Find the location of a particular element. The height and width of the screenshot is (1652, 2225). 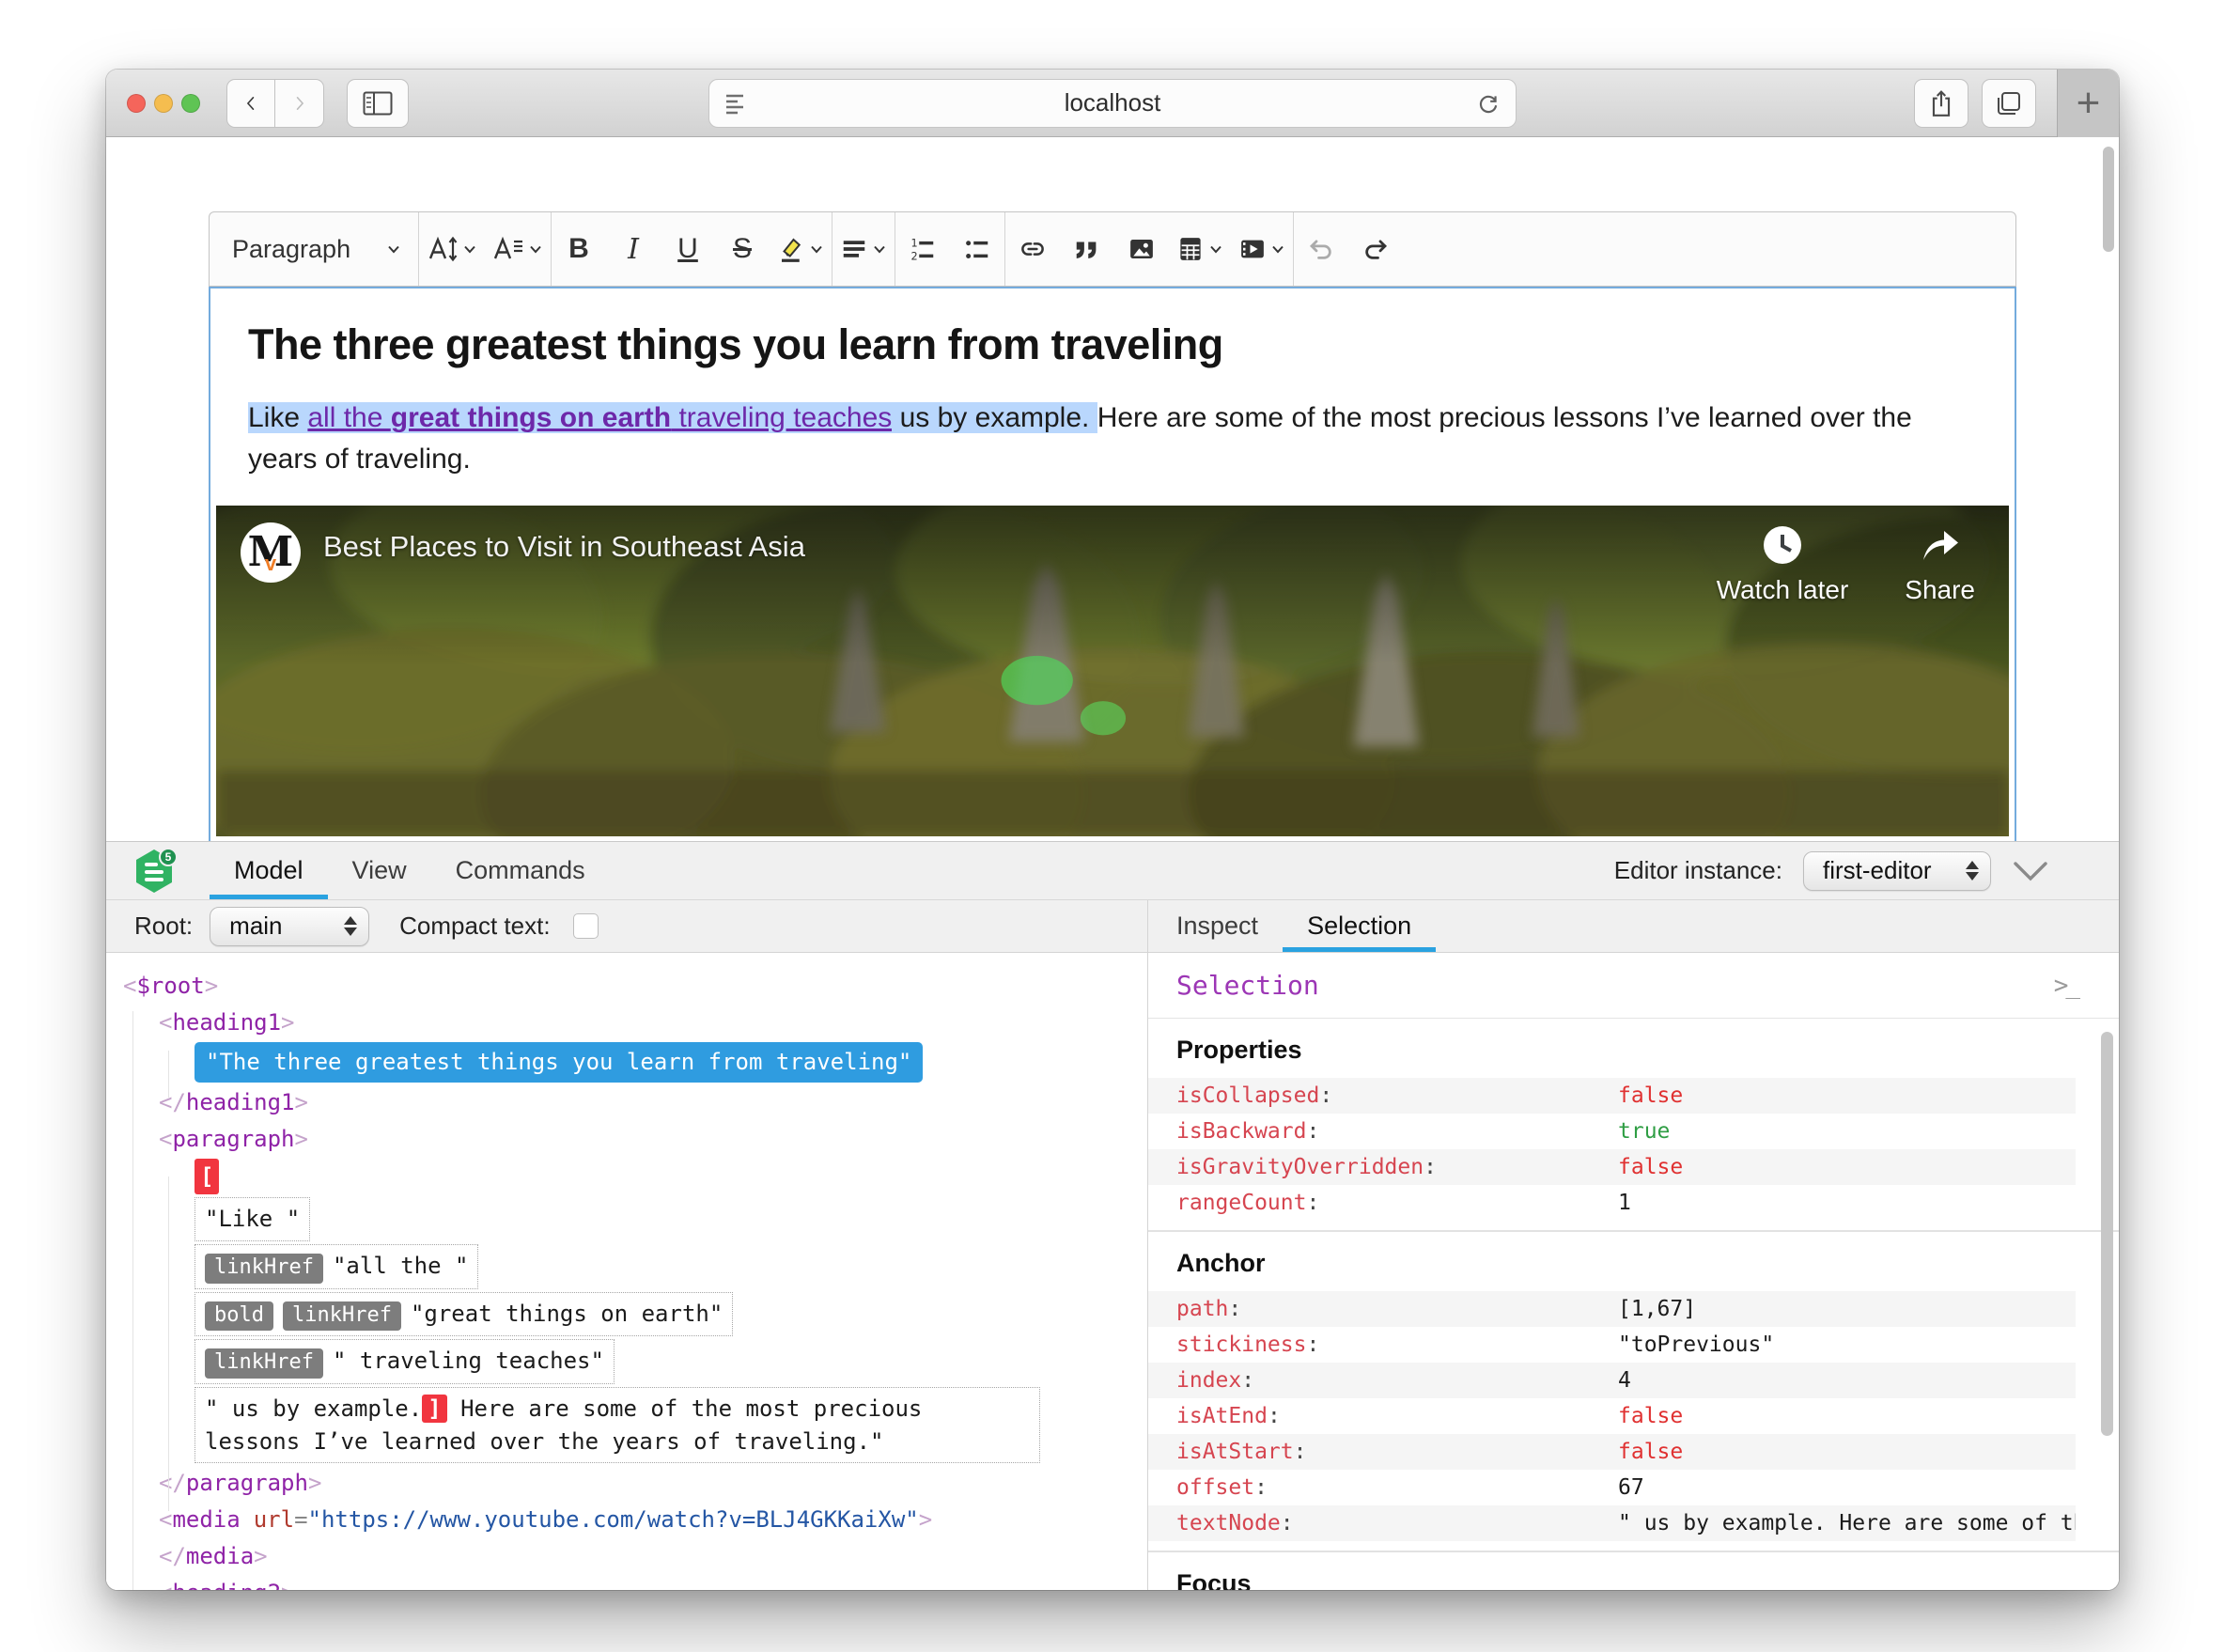

undo-button is located at coordinates (1321, 249).